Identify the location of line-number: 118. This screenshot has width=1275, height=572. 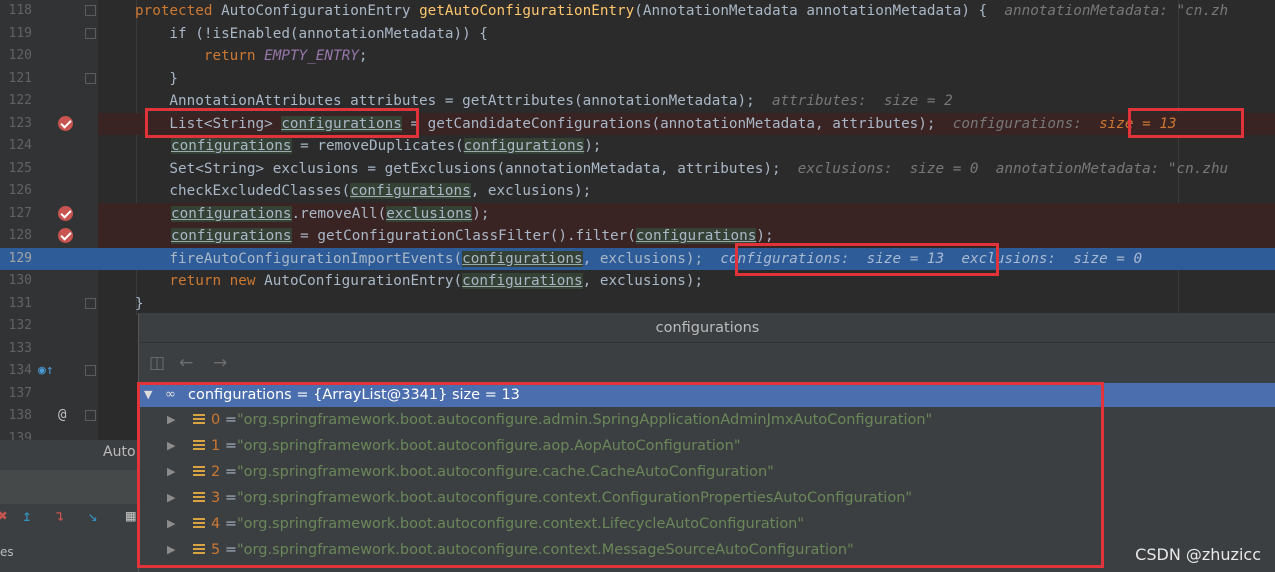
(20, 10).